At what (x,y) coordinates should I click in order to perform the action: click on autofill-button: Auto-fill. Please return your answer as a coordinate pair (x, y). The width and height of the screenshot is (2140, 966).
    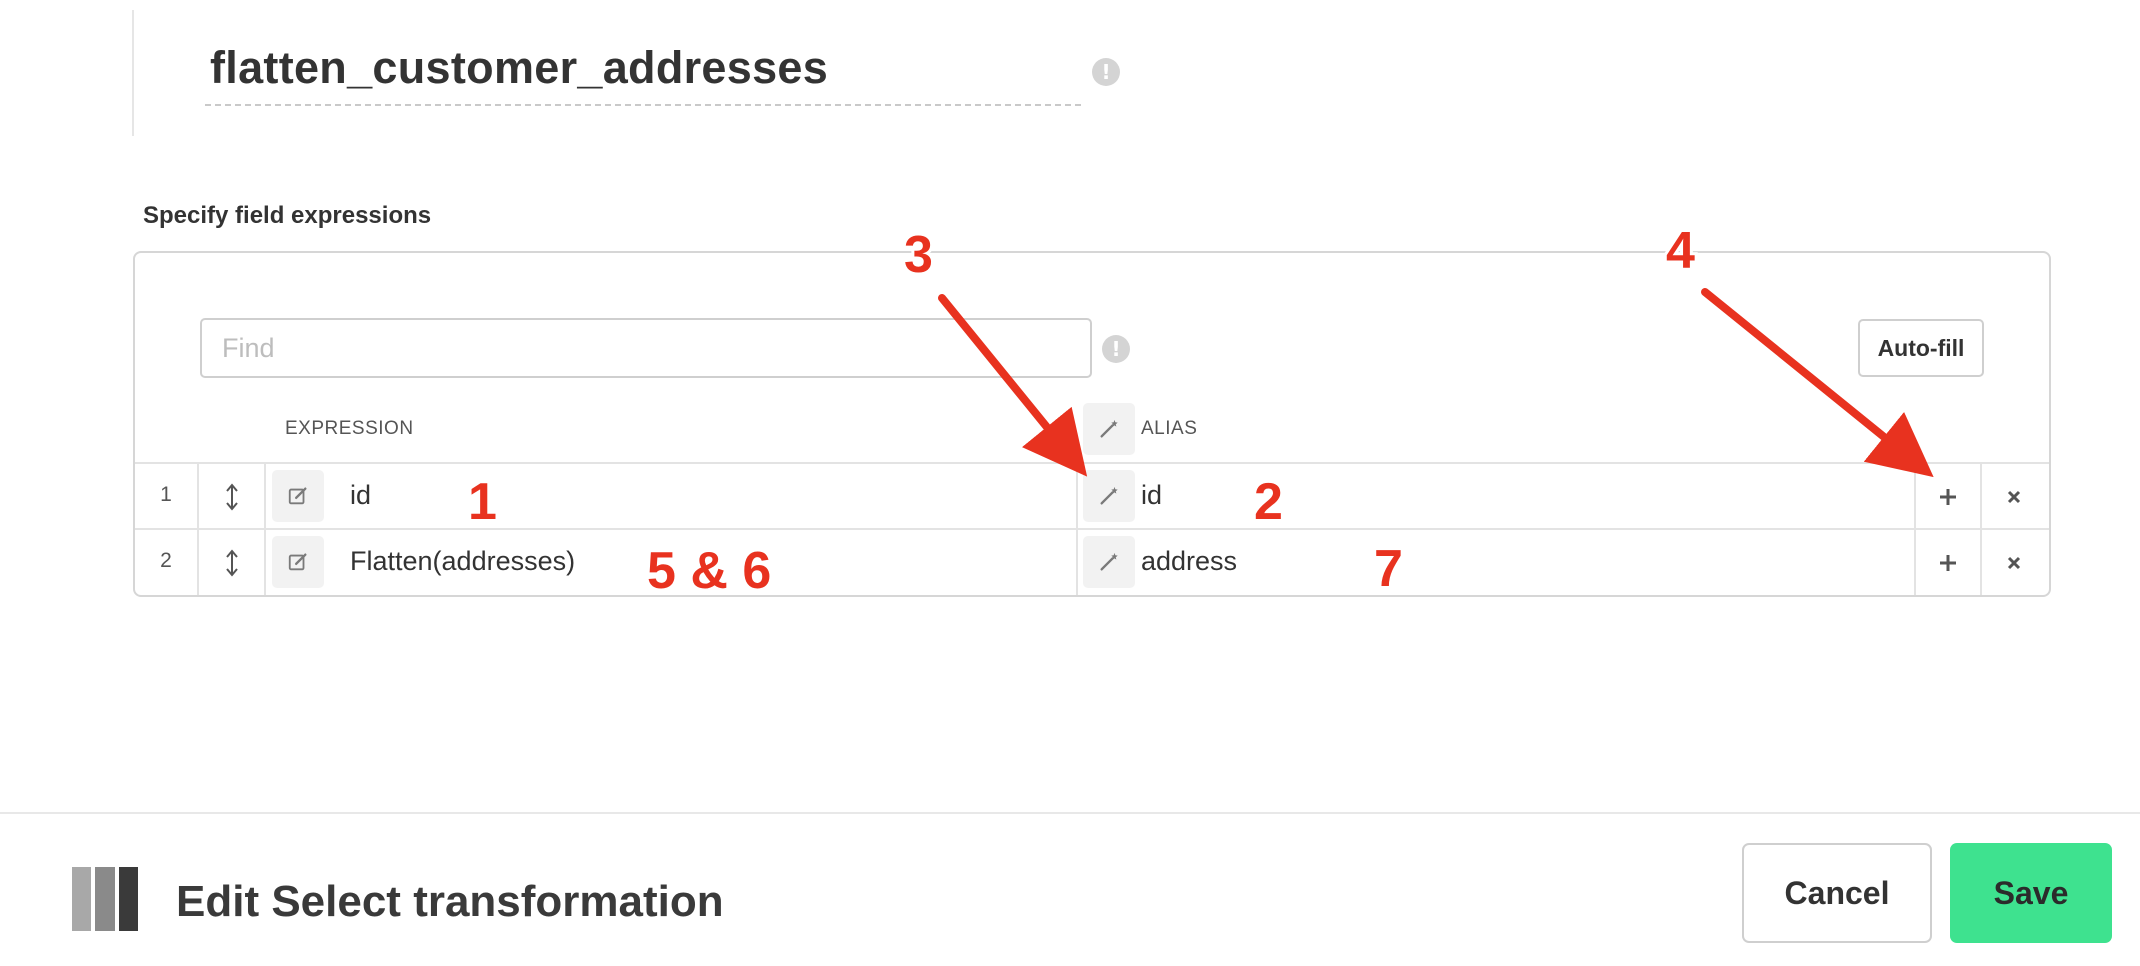
    Looking at the image, I should click on (1921, 348).